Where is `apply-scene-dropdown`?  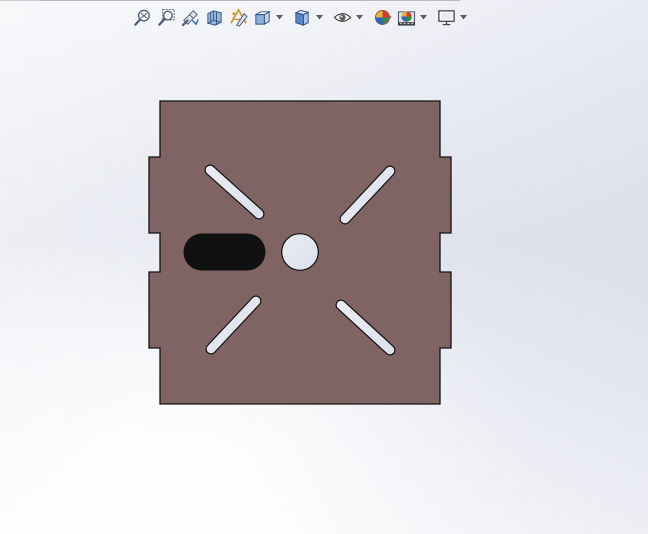 apply-scene-dropdown is located at coordinates (423, 17).